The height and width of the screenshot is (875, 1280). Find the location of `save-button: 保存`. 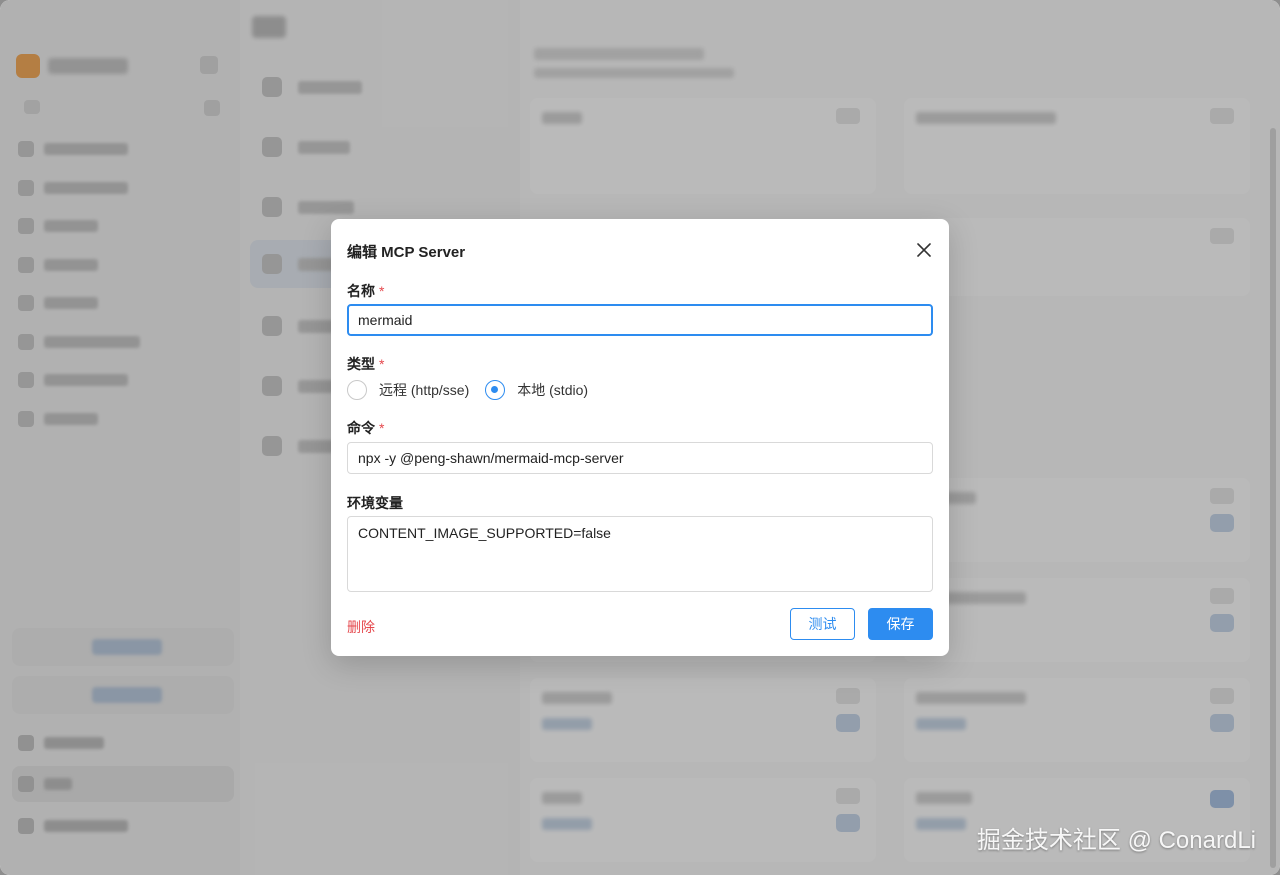

save-button: 保存 is located at coordinates (900, 624).